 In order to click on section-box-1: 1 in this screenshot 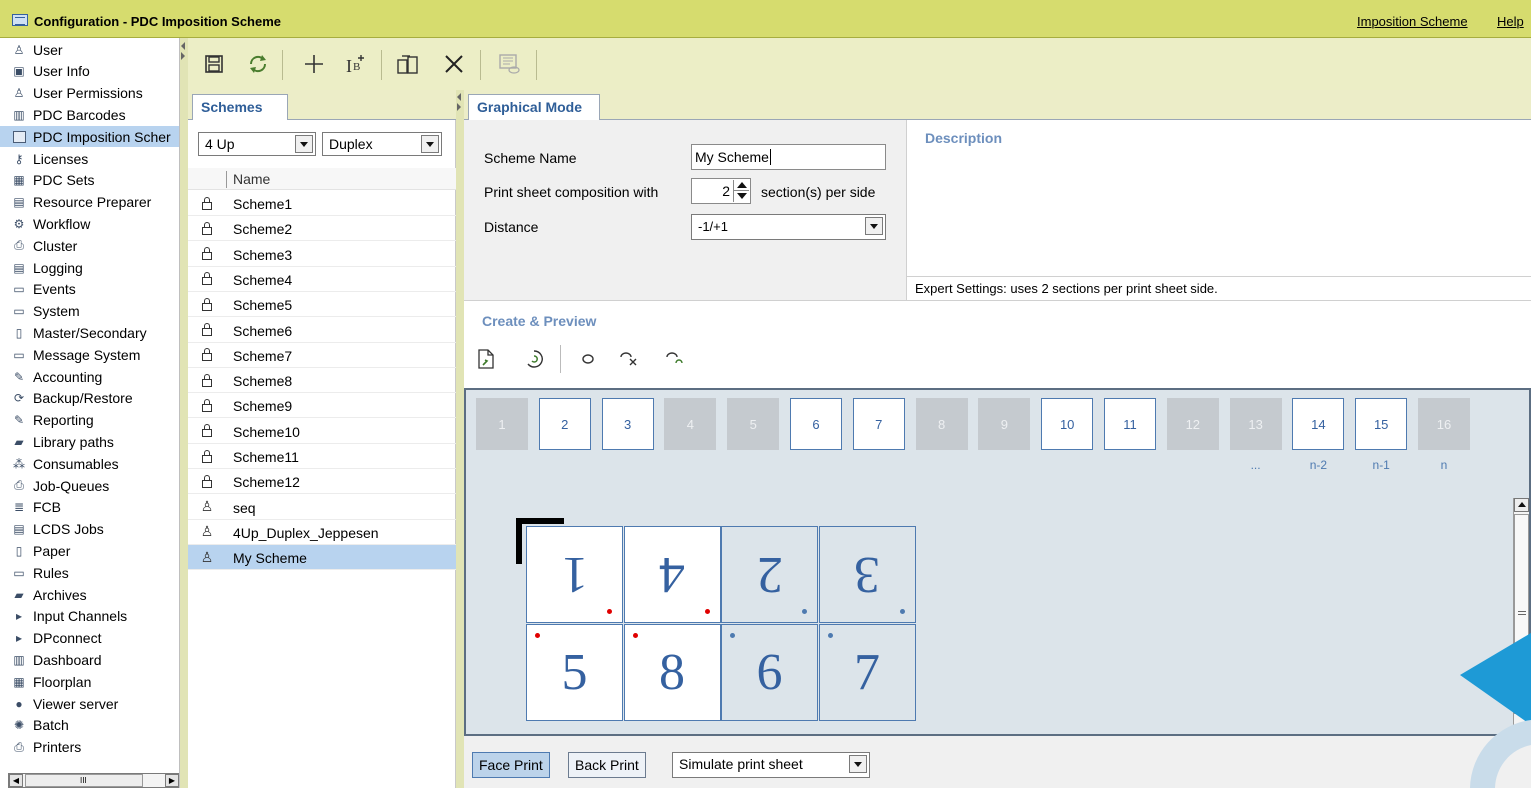, I will do `click(502, 424)`.